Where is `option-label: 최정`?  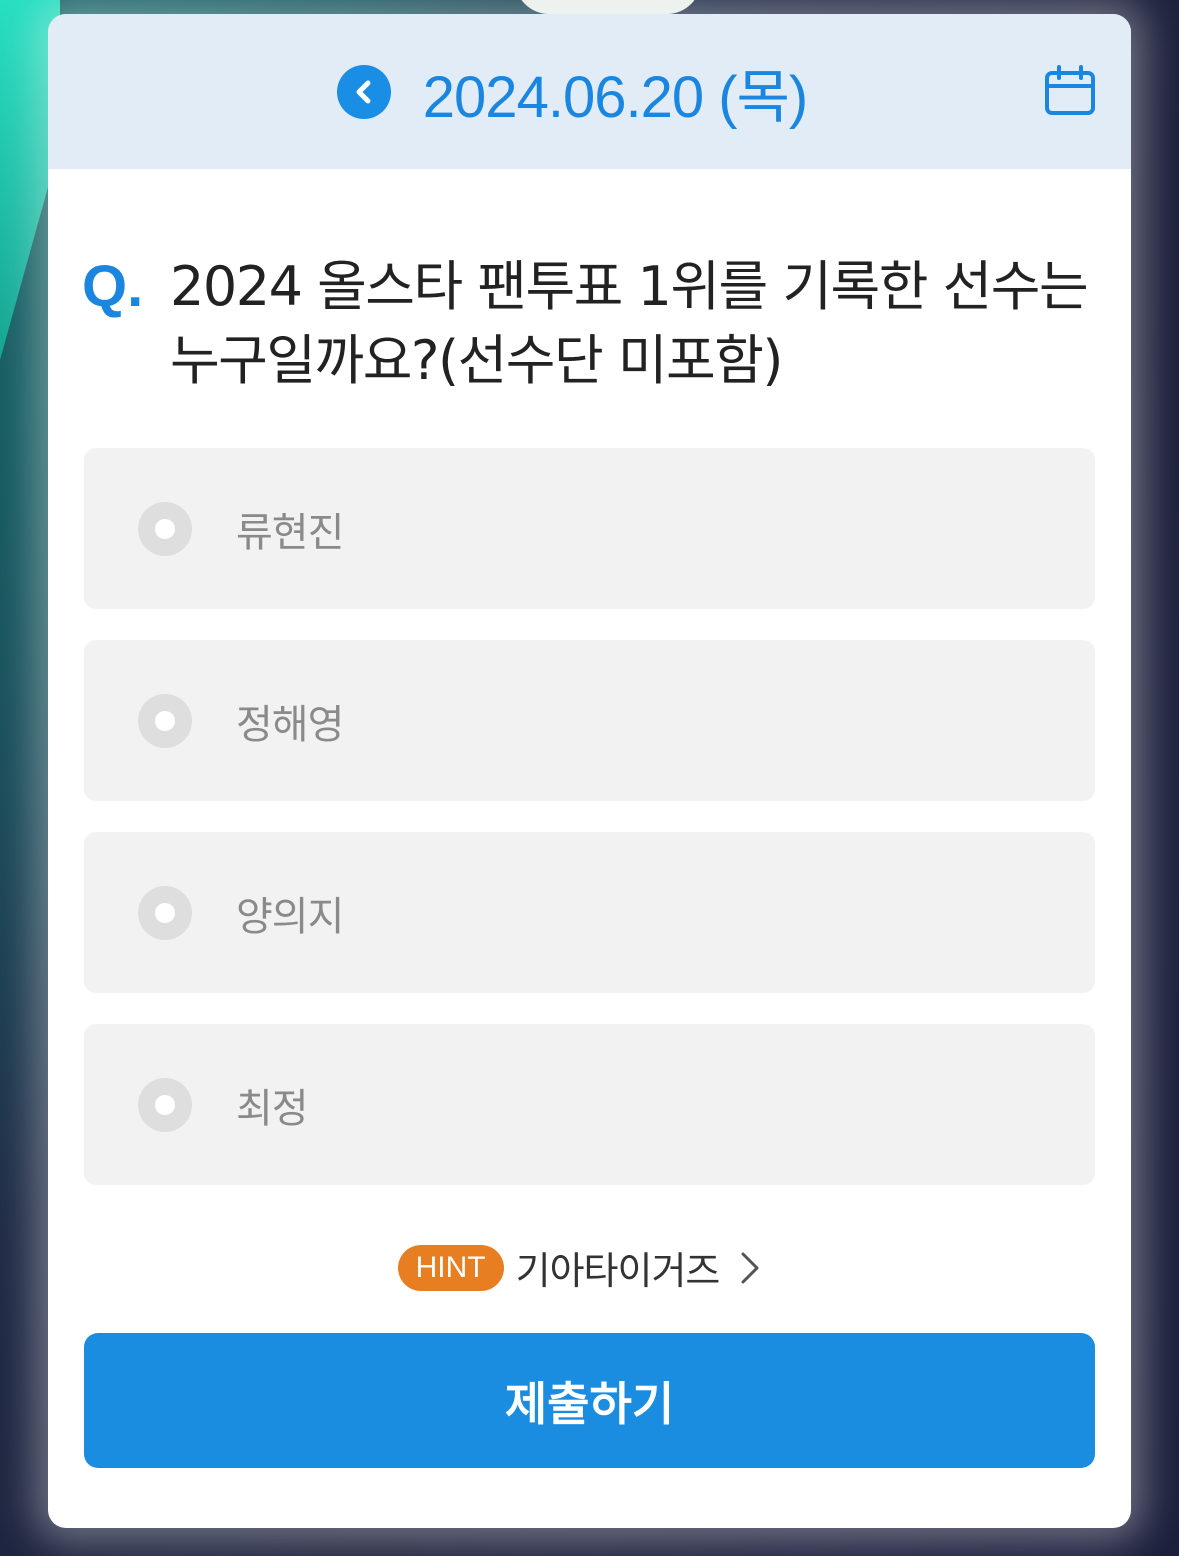 option-label: 최정 is located at coordinates (272, 1108).